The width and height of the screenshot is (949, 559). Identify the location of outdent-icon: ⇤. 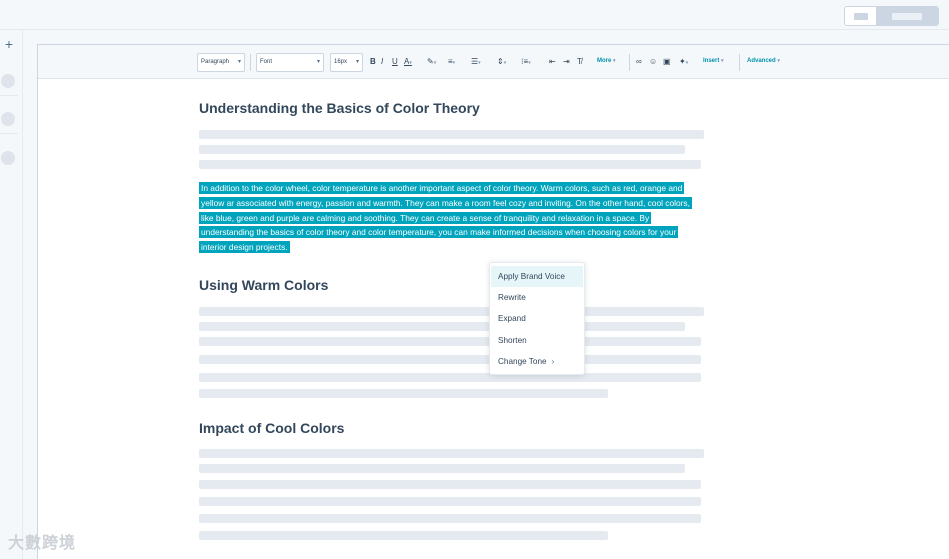
(552, 61).